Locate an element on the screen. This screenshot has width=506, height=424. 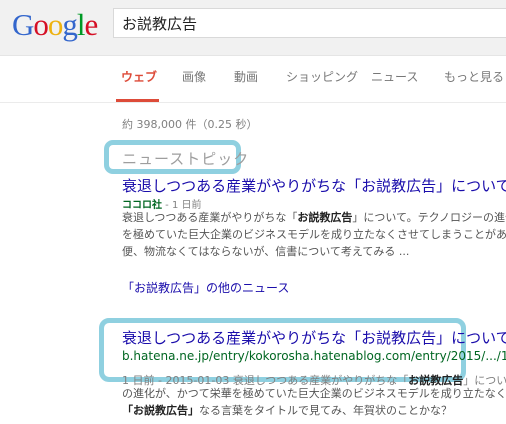
snippet-text: なる言葉をタイトルで見てみ、年賀状のことかな？ is located at coordinates (325, 410).